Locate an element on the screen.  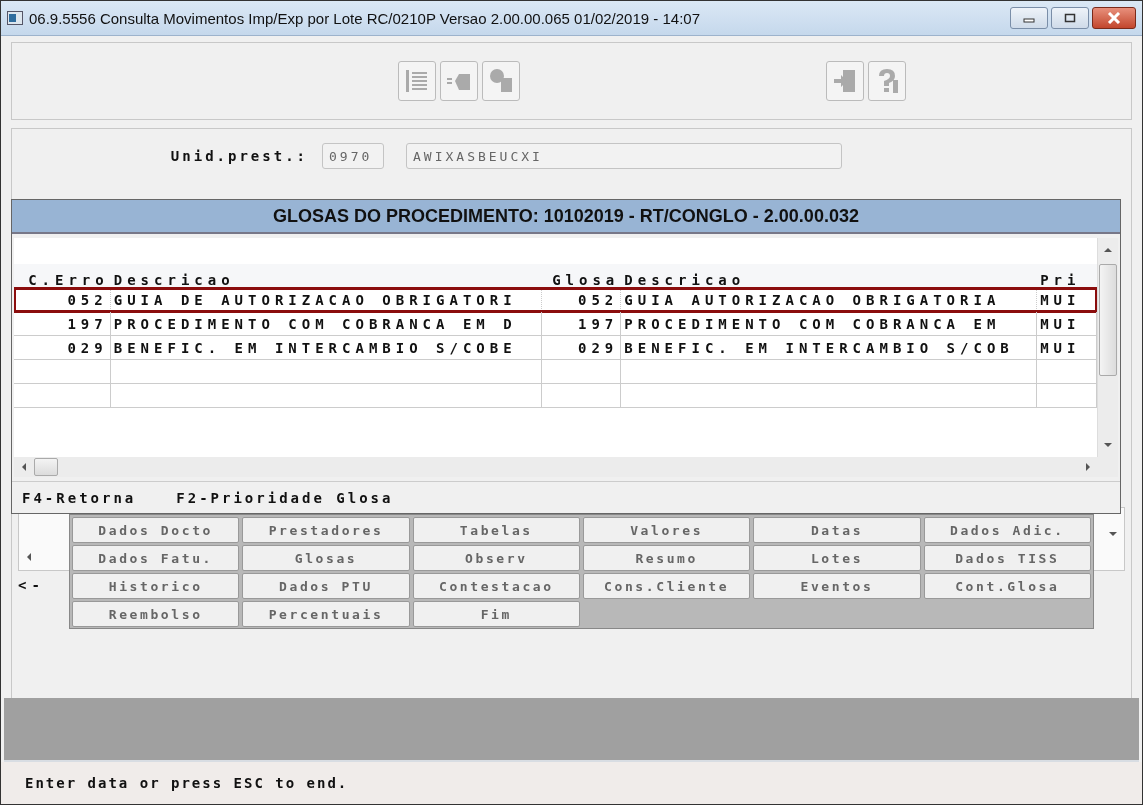
table-row: 029 BENEFIC. EM INTERCAMBIO S/COBE 029 BENEFIC. EM INTERCAMBIO S/COB MUI is located at coordinates (555, 348).